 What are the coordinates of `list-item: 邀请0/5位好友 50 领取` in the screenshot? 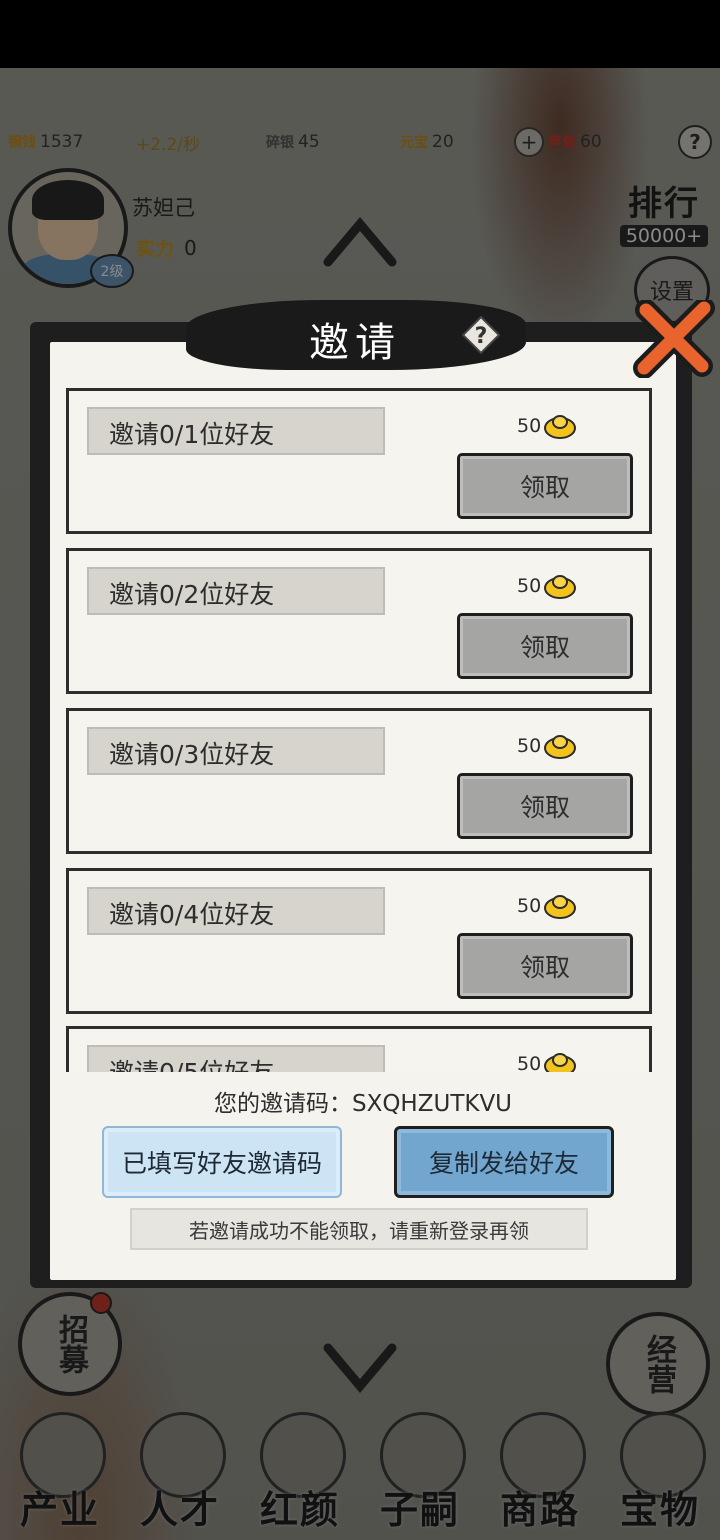 It's located at (359, 1049).